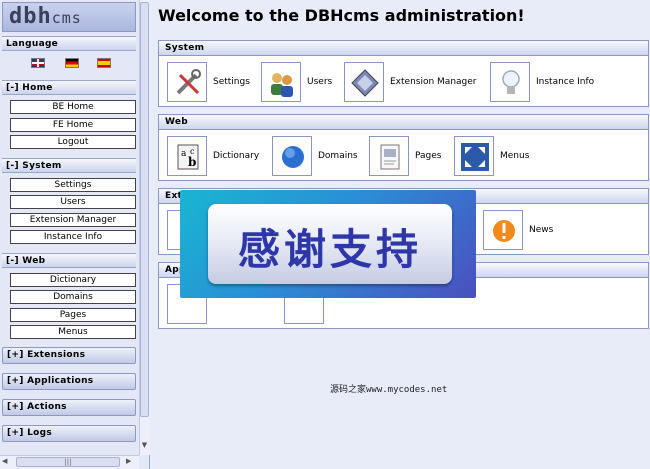  Describe the element at coordinates (192, 162) in the screenshot. I see `svg-text: b` at that location.